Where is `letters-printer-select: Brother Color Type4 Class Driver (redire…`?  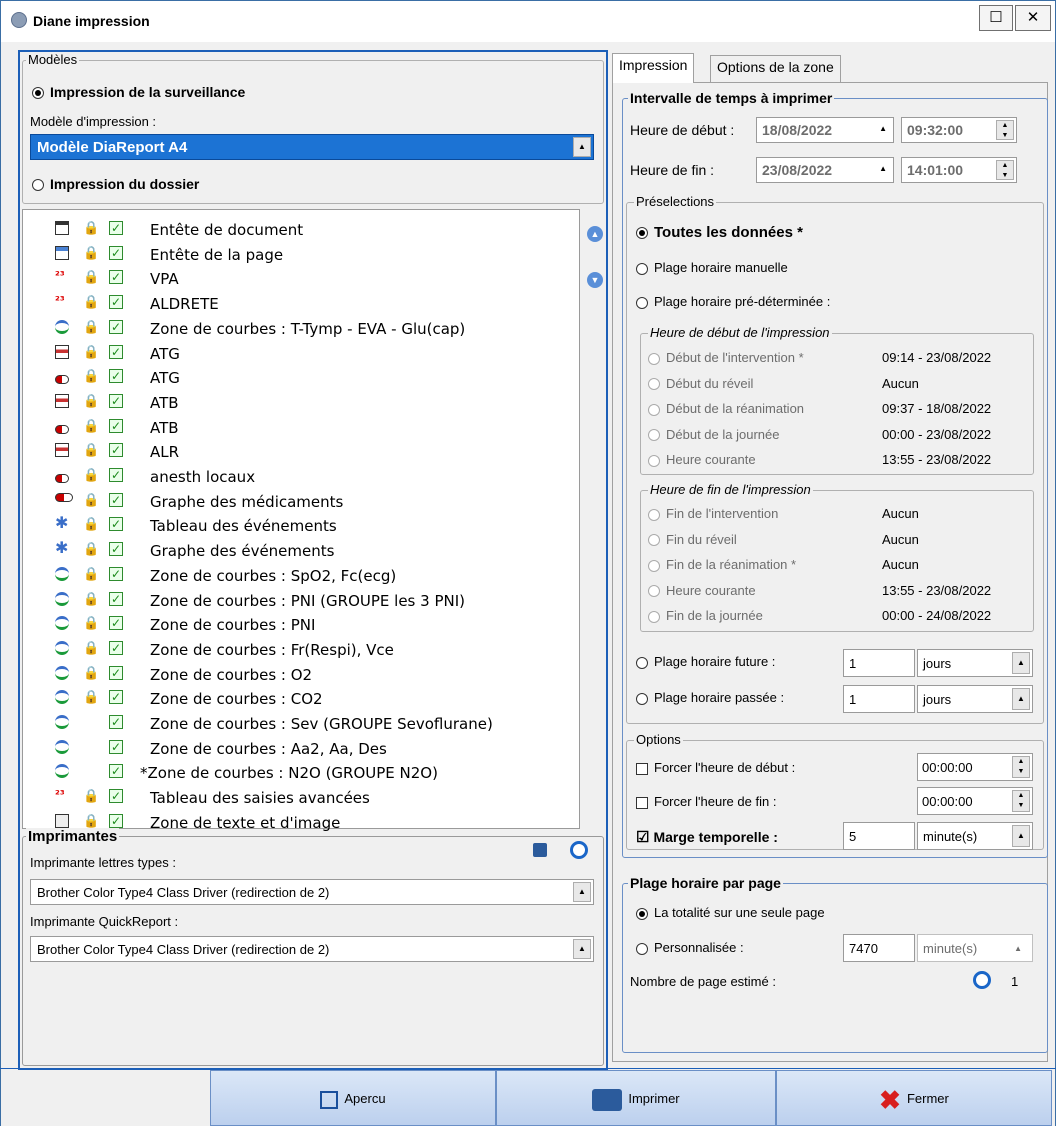 letters-printer-select: Brother Color Type4 Class Driver (redire… is located at coordinates (312, 892).